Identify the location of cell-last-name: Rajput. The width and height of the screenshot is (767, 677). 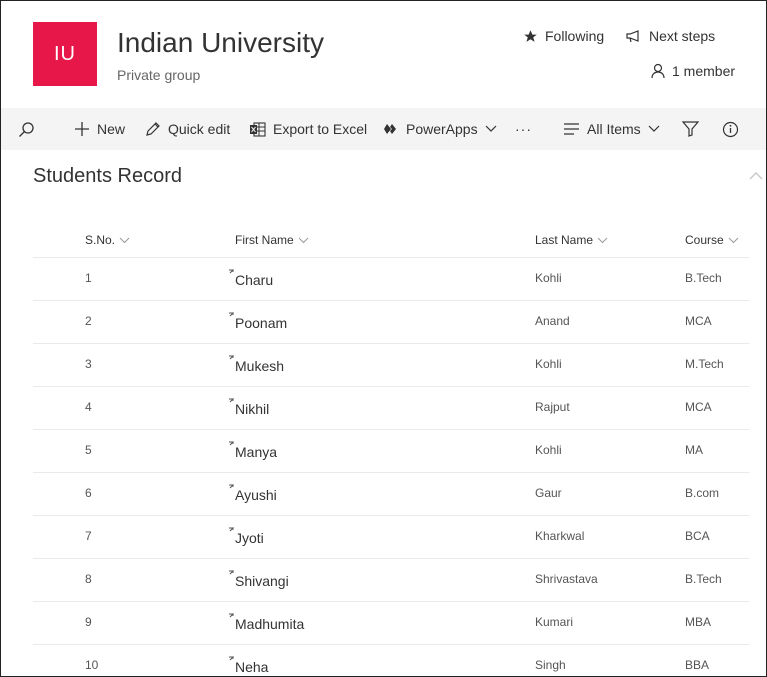
(552, 407).